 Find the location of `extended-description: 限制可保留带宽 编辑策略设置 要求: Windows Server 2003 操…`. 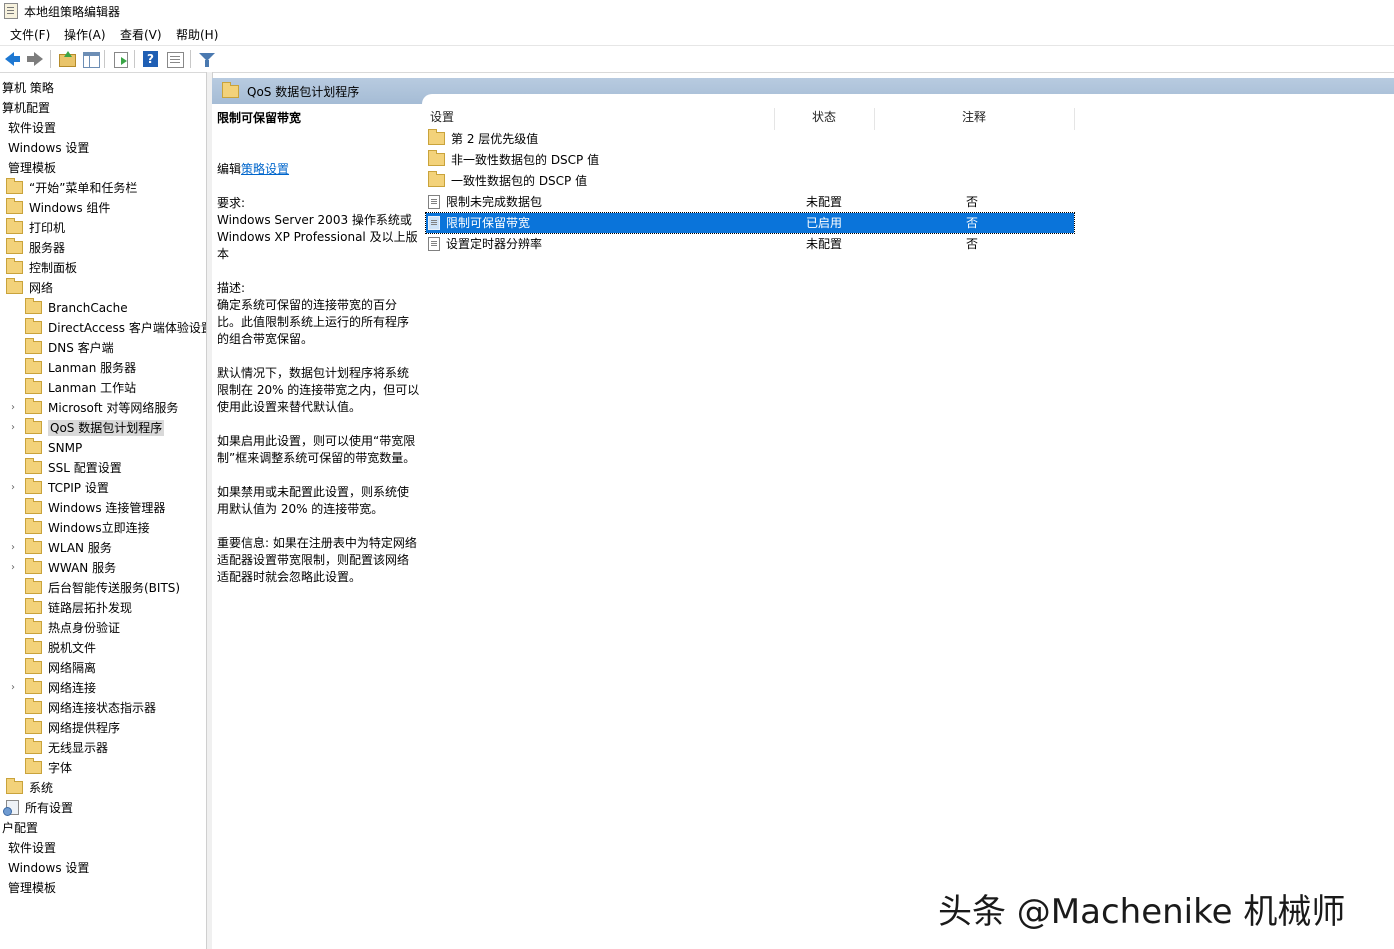

extended-description: 限制可保留带宽 编辑策略设置 要求: Windows Server 2003 操… is located at coordinates (320, 347).